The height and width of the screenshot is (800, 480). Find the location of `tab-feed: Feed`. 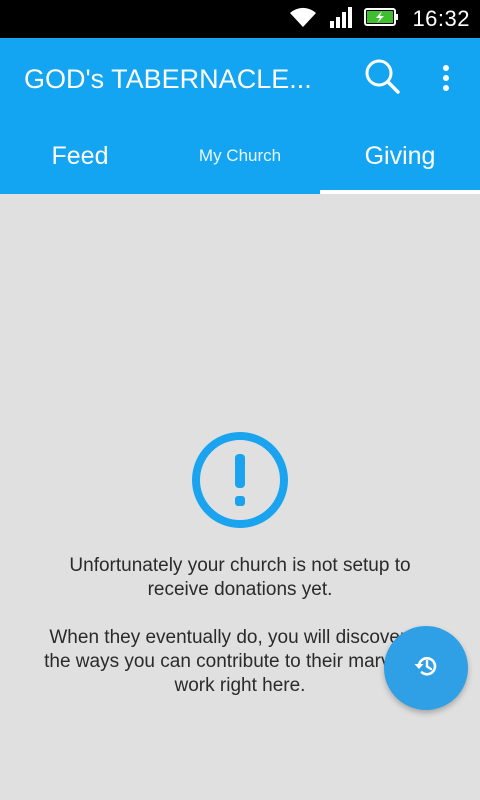

tab-feed: Feed is located at coordinates (80, 156).